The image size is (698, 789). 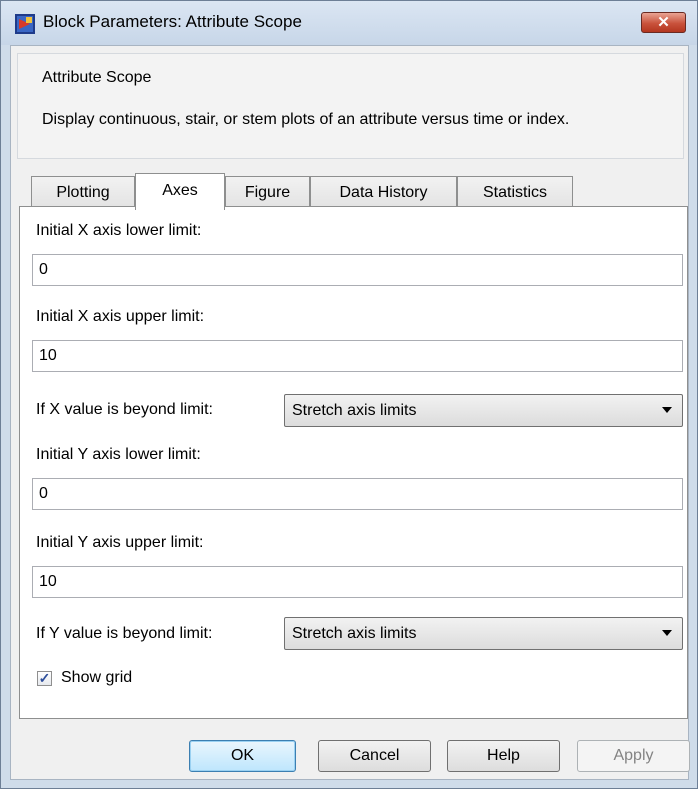 I want to click on tab-data-history: Data History, so click(x=383, y=193).